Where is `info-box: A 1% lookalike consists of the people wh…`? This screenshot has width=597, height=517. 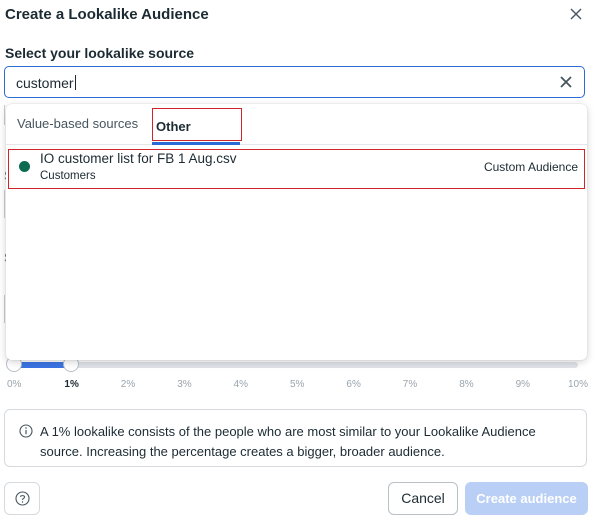 info-box: A 1% lookalike consists of the people wh… is located at coordinates (295, 438).